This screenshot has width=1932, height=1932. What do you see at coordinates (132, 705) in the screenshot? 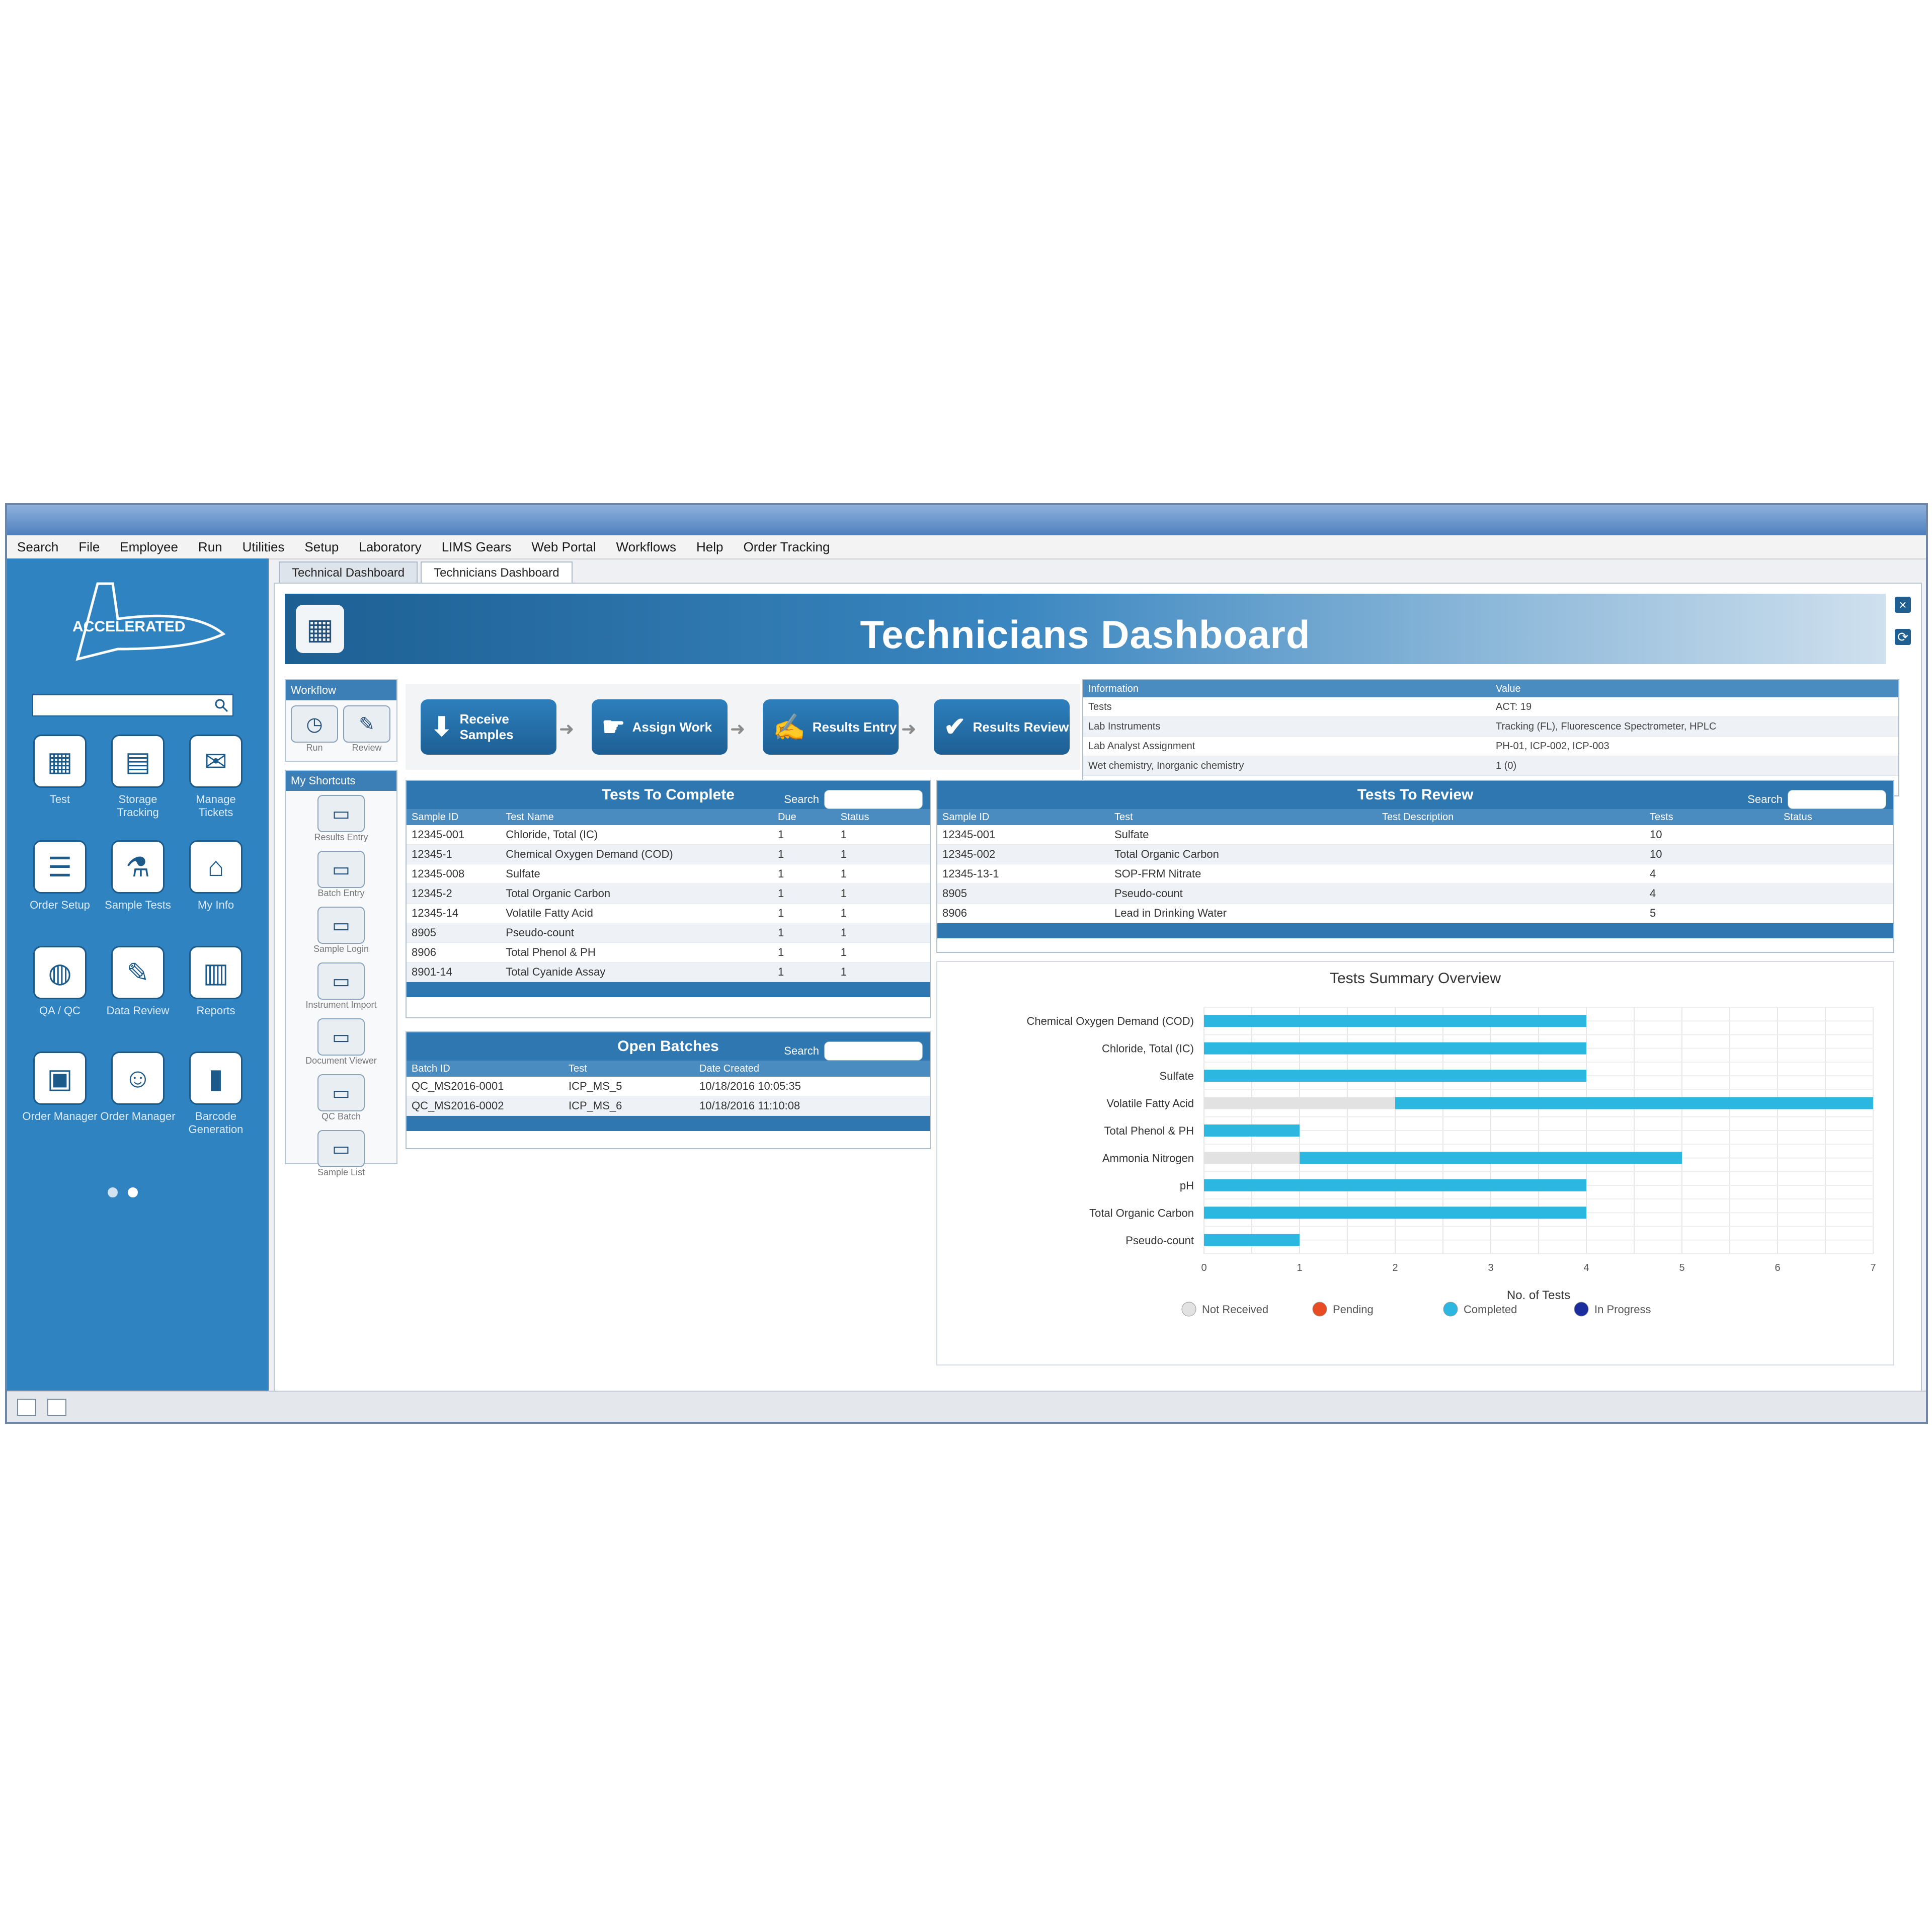
I see `left-search-input` at bounding box center [132, 705].